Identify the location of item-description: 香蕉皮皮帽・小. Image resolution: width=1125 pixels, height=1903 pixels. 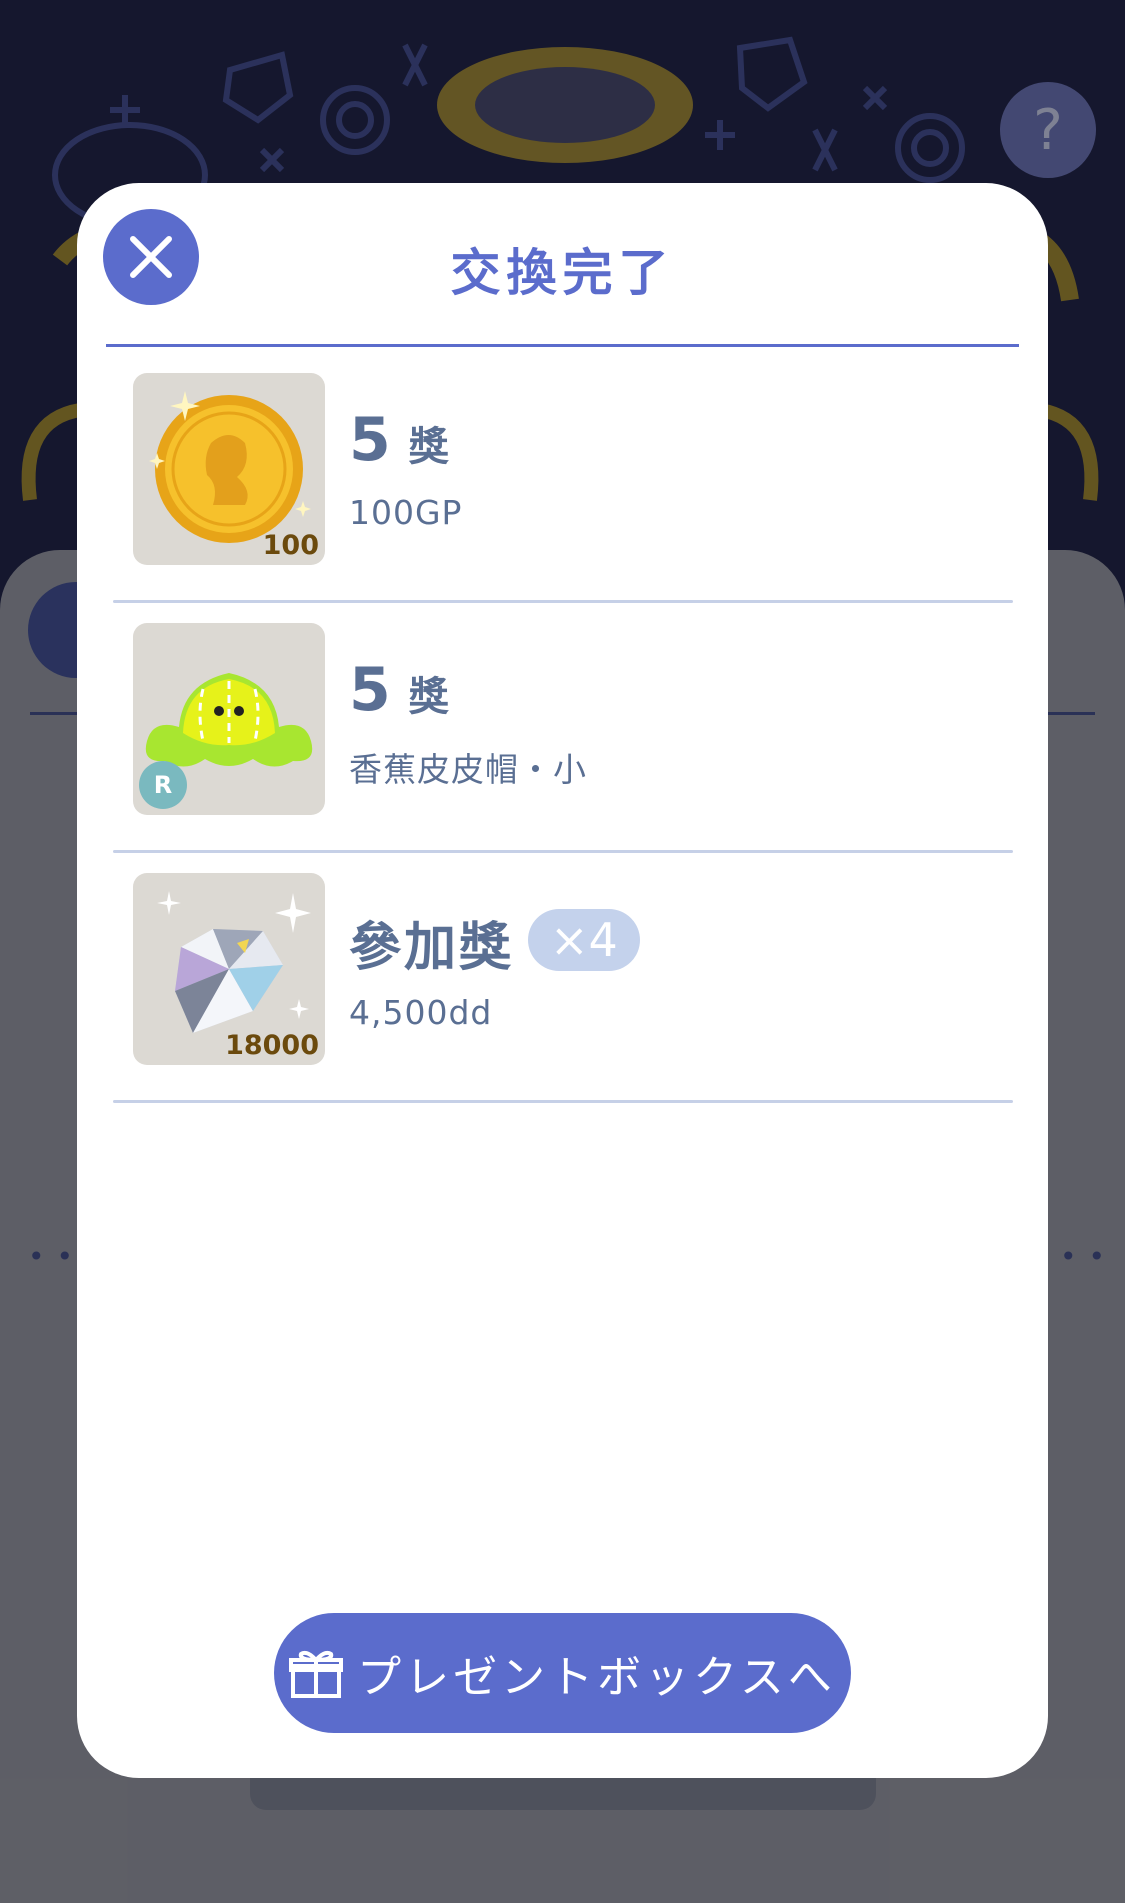
(468, 769).